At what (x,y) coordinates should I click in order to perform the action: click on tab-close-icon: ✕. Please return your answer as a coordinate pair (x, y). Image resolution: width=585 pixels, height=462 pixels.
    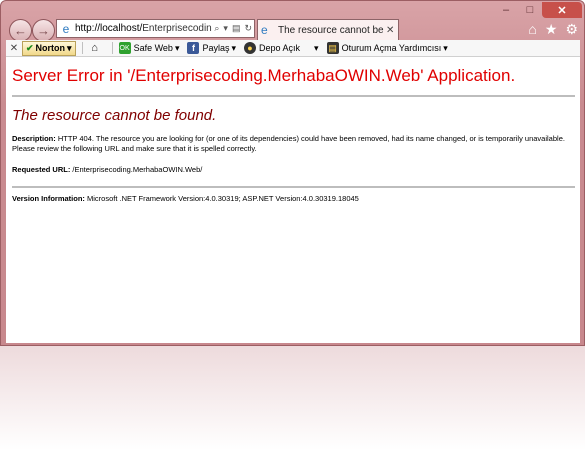
    Looking at the image, I should click on (392, 30).